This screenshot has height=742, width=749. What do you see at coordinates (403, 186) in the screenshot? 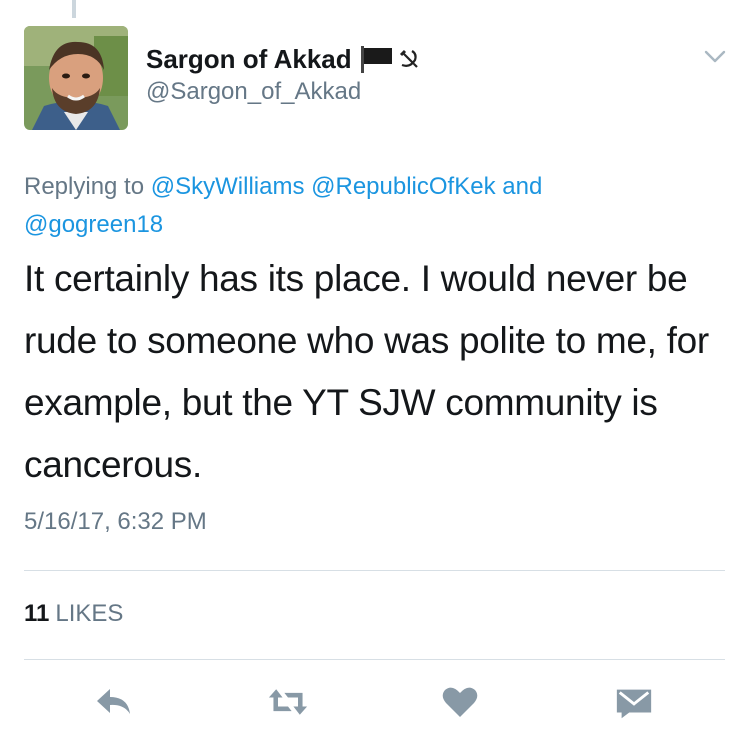
I see `mention-link: @RepublicOfKek` at bounding box center [403, 186].